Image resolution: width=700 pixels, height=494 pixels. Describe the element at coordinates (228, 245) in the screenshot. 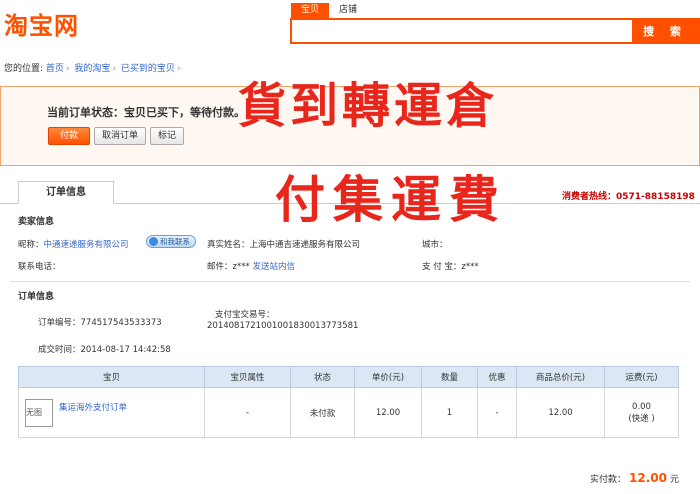

I see `realname-label: 真实姓名：` at that location.